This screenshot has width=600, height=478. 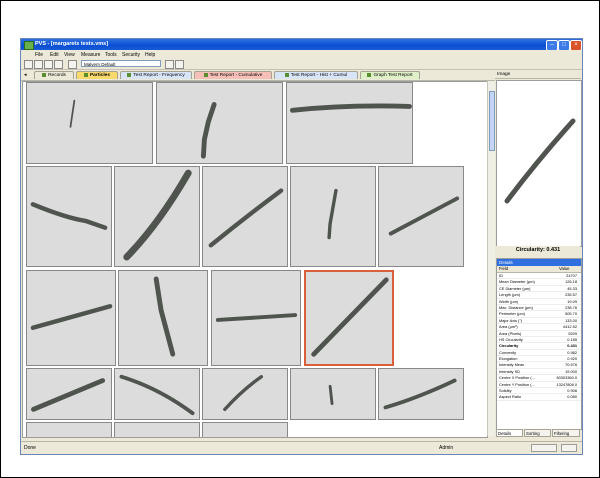 I want to click on panel-tab-filtering: Filtering, so click(x=566, y=433).